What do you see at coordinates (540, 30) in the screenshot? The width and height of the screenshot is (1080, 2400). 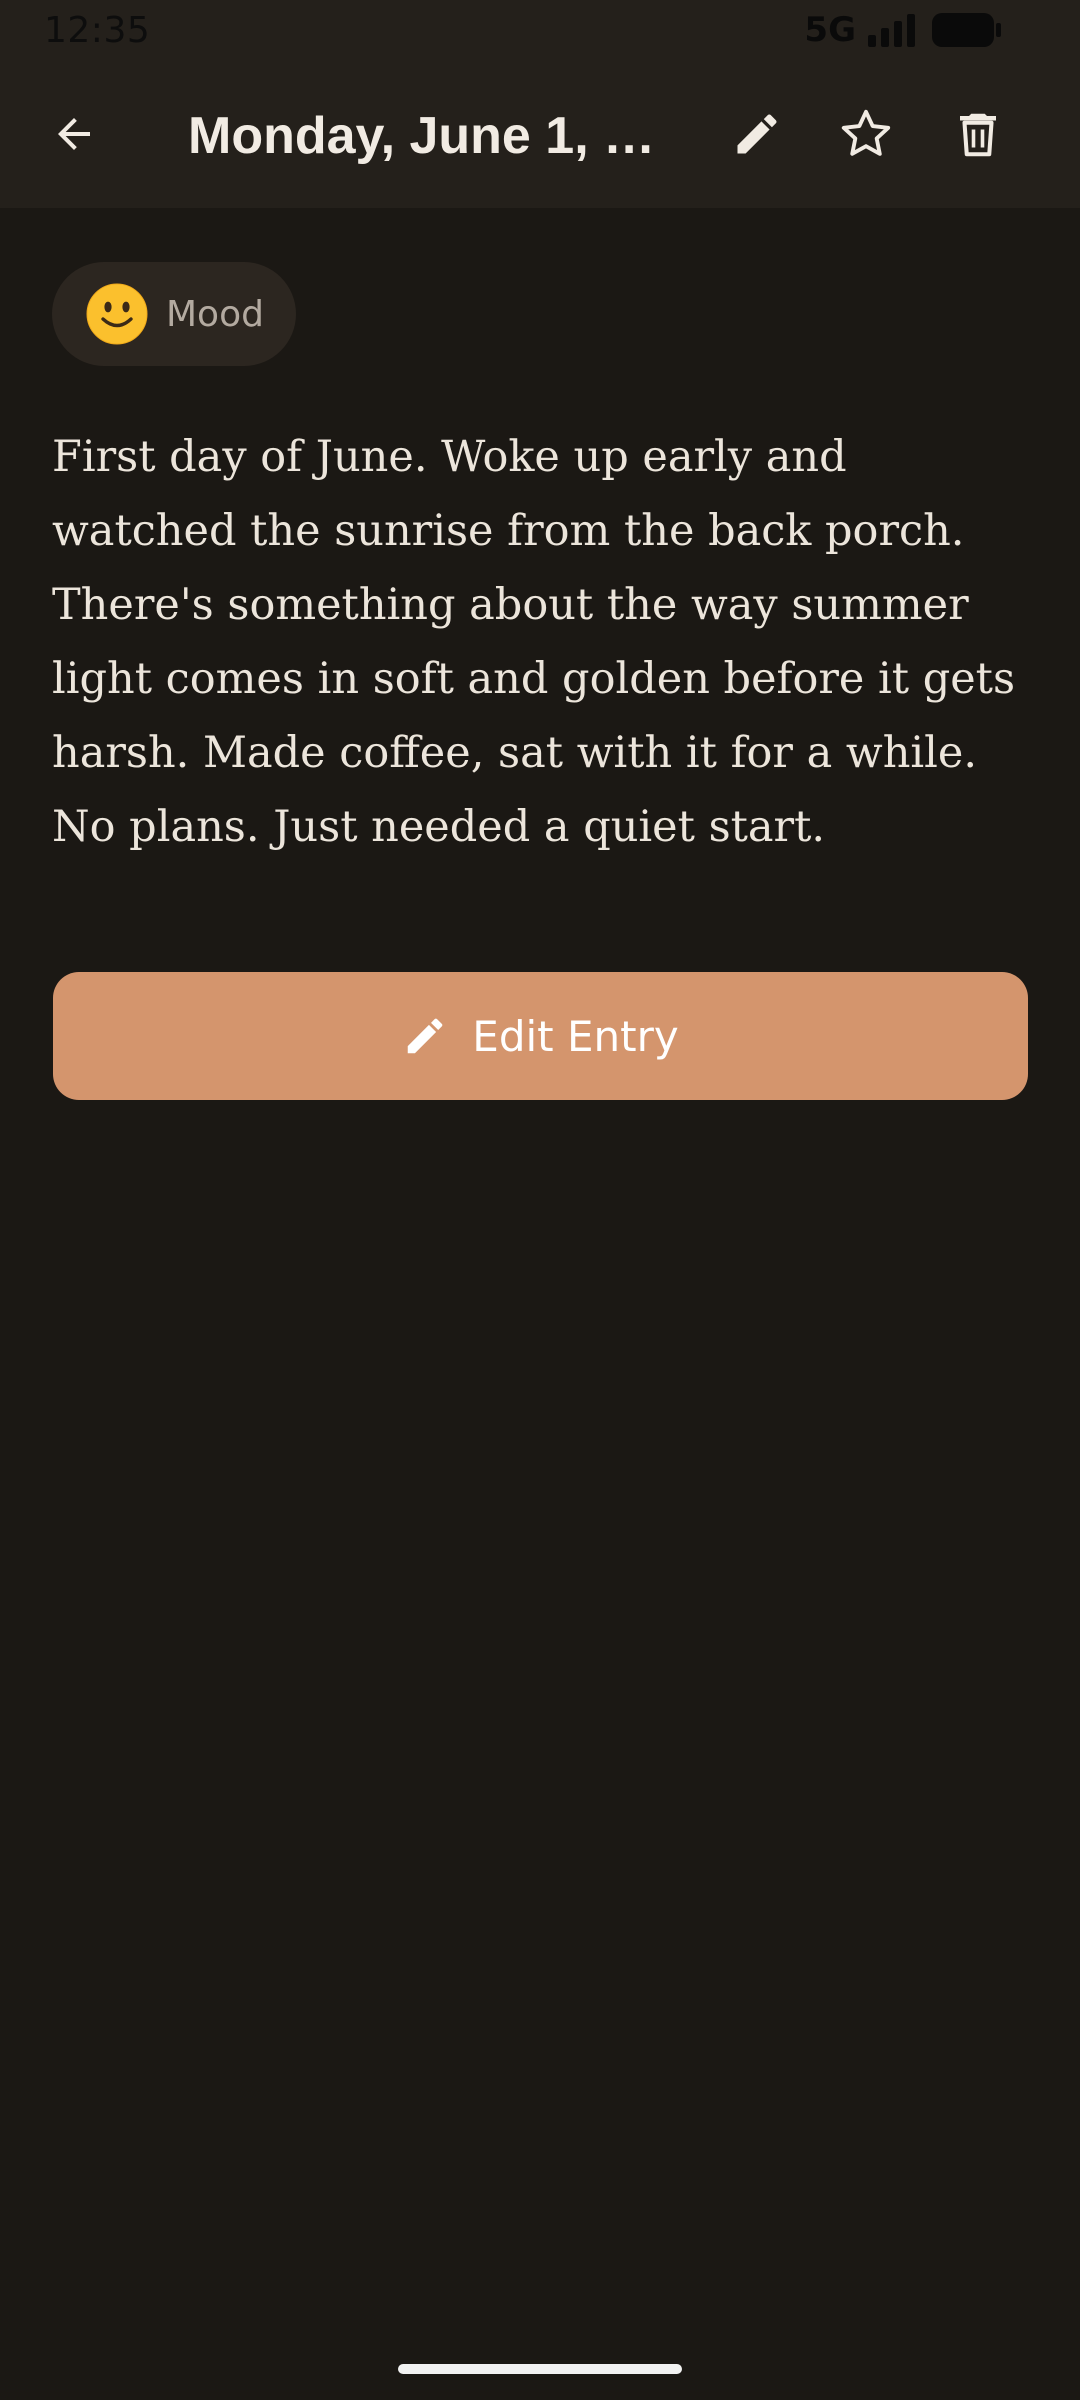 I see `status-bar: 12:35 5G` at bounding box center [540, 30].